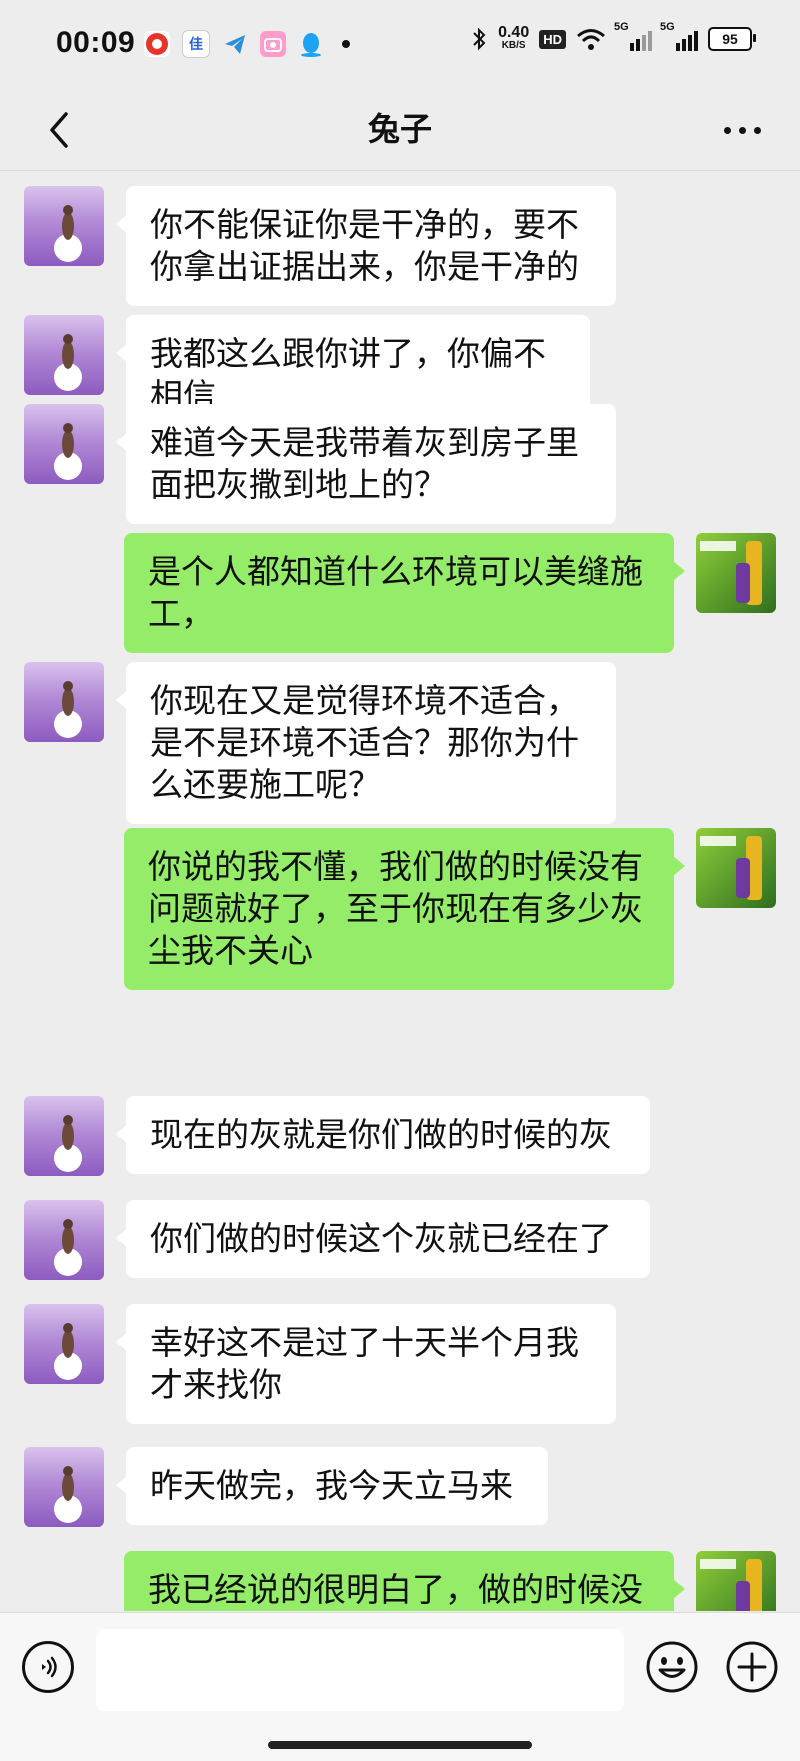  I want to click on battery-icon: 95, so click(732, 39).